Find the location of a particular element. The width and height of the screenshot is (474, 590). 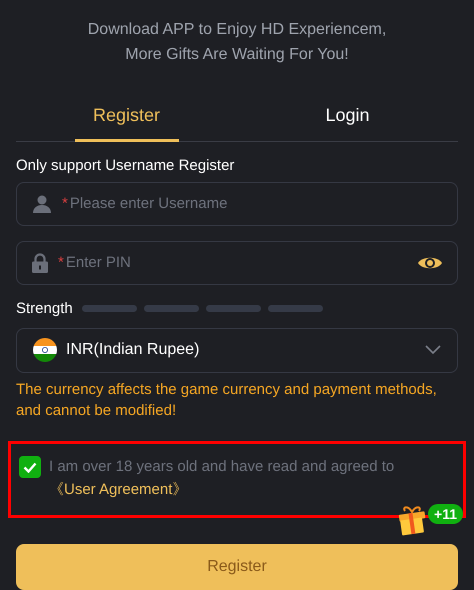

text-input: Enter PIN is located at coordinates (238, 263).